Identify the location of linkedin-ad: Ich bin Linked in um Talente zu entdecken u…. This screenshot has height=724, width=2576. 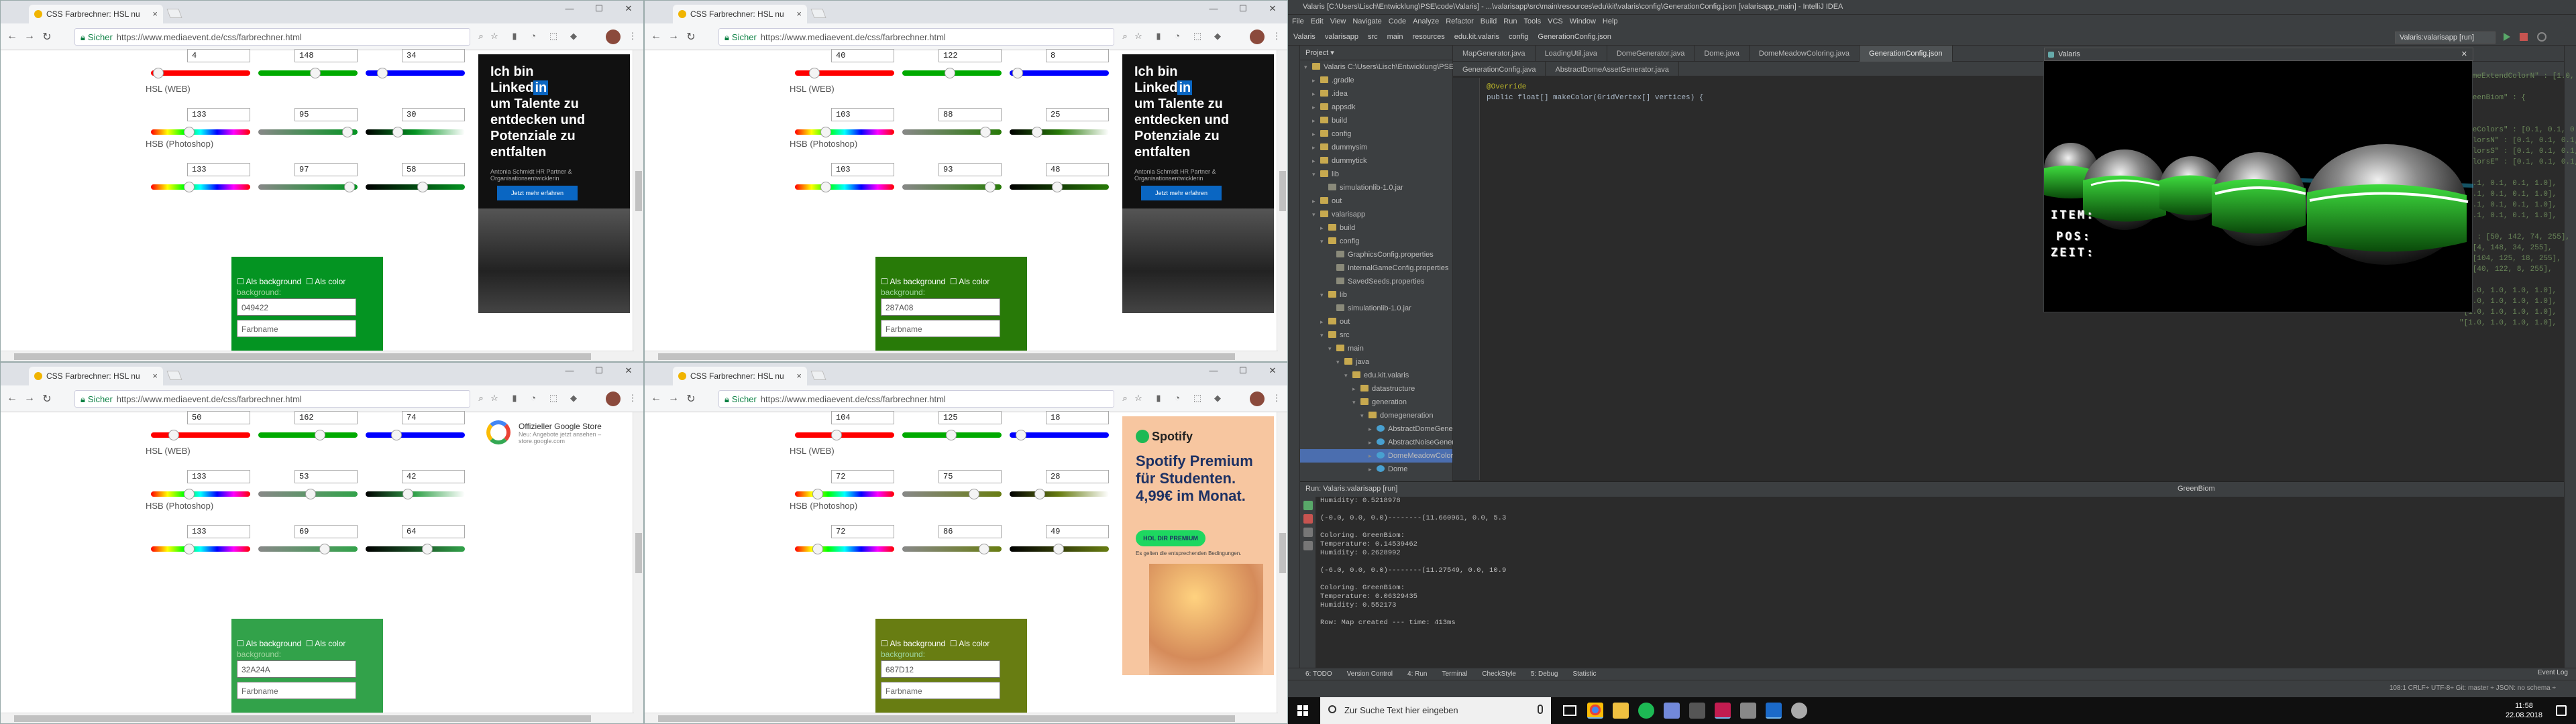
(1198, 183).